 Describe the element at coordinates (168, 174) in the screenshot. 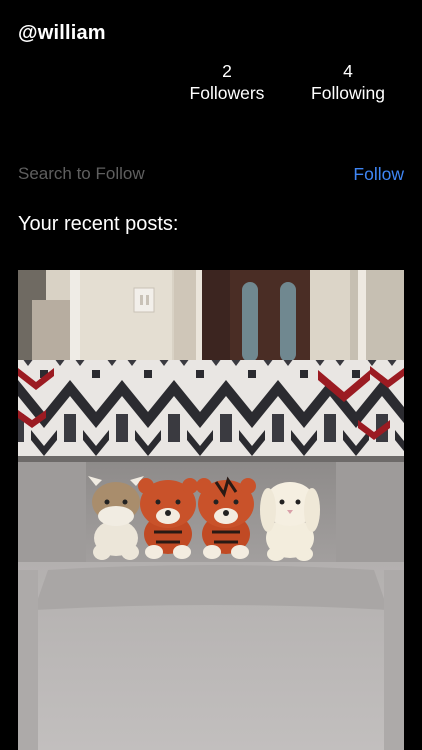

I see `search-input` at that location.